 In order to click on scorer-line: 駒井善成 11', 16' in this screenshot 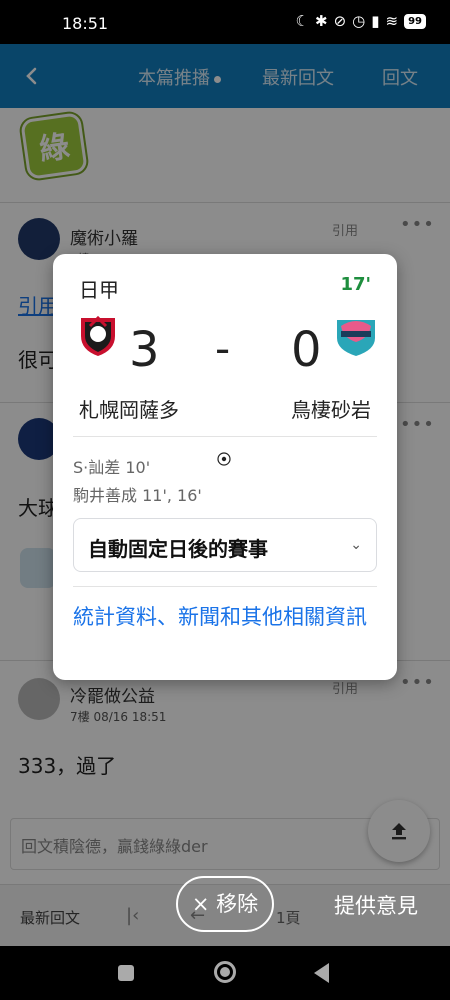, I will do `click(137, 495)`.